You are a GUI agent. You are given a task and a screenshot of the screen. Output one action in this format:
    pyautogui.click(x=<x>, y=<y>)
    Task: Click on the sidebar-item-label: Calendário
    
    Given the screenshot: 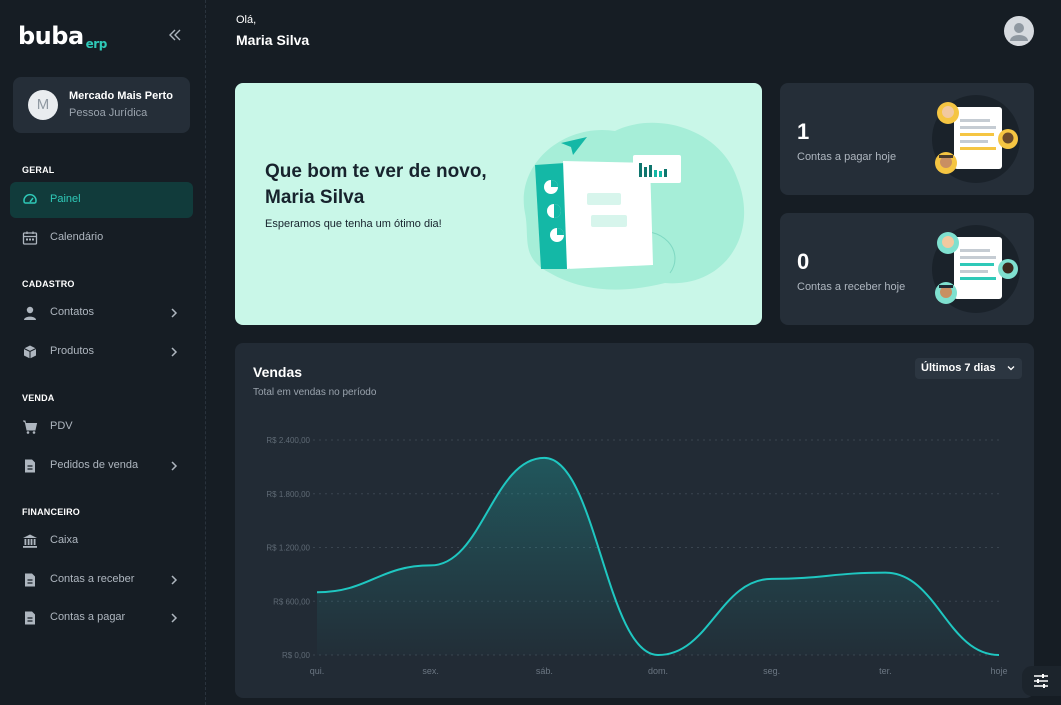 What is the action you would take?
    pyautogui.click(x=77, y=237)
    